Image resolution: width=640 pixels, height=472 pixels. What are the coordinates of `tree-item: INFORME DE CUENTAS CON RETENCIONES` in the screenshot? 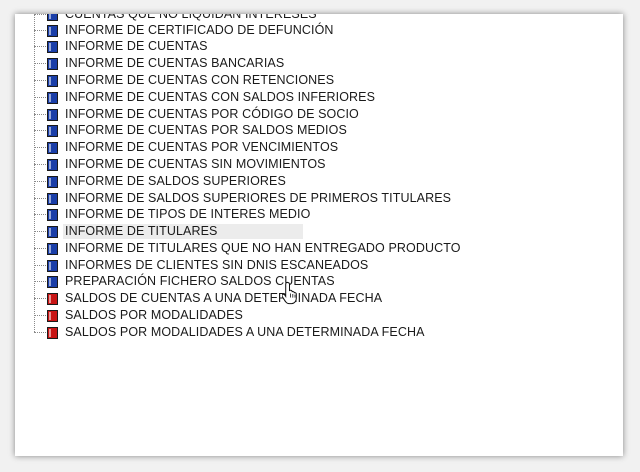 It's located at (314, 80).